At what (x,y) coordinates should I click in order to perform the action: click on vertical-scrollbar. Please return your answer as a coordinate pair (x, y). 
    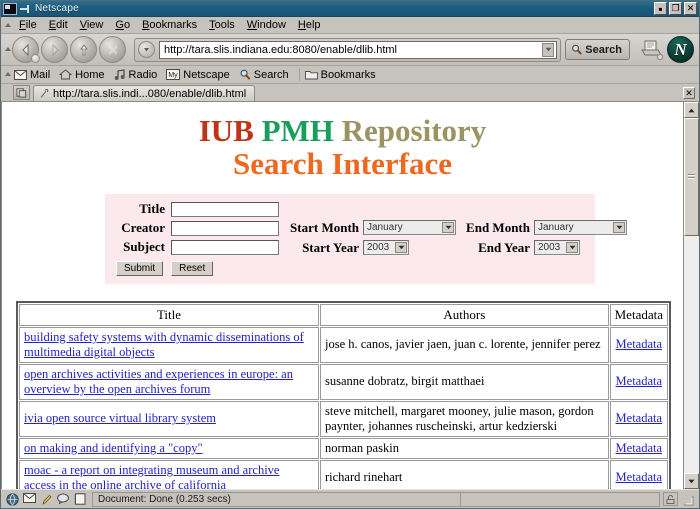
    Looking at the image, I should click on (691, 295).